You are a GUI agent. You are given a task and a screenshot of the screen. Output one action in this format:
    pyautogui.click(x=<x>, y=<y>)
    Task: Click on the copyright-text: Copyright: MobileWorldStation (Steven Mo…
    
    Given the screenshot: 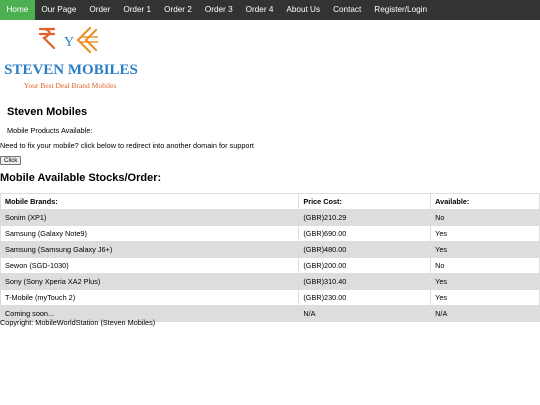 What is the action you would take?
    pyautogui.click(x=78, y=322)
    